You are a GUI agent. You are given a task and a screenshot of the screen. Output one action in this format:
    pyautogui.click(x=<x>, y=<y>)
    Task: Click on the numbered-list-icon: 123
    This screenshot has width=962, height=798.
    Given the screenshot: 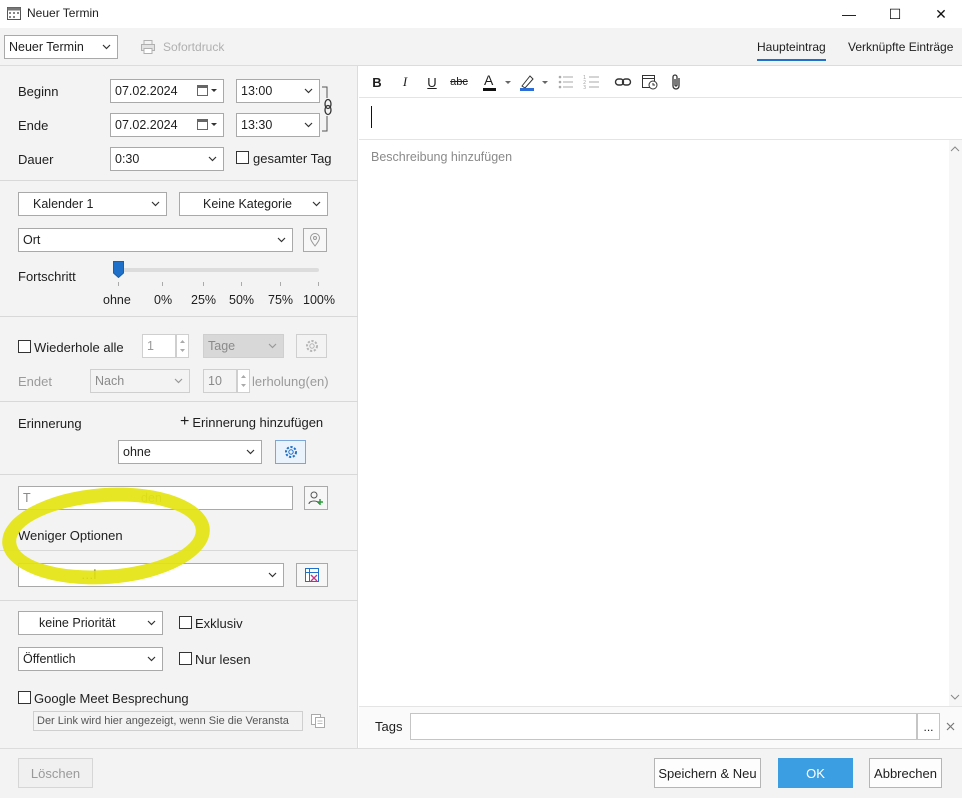 What is the action you would take?
    pyautogui.click(x=592, y=82)
    